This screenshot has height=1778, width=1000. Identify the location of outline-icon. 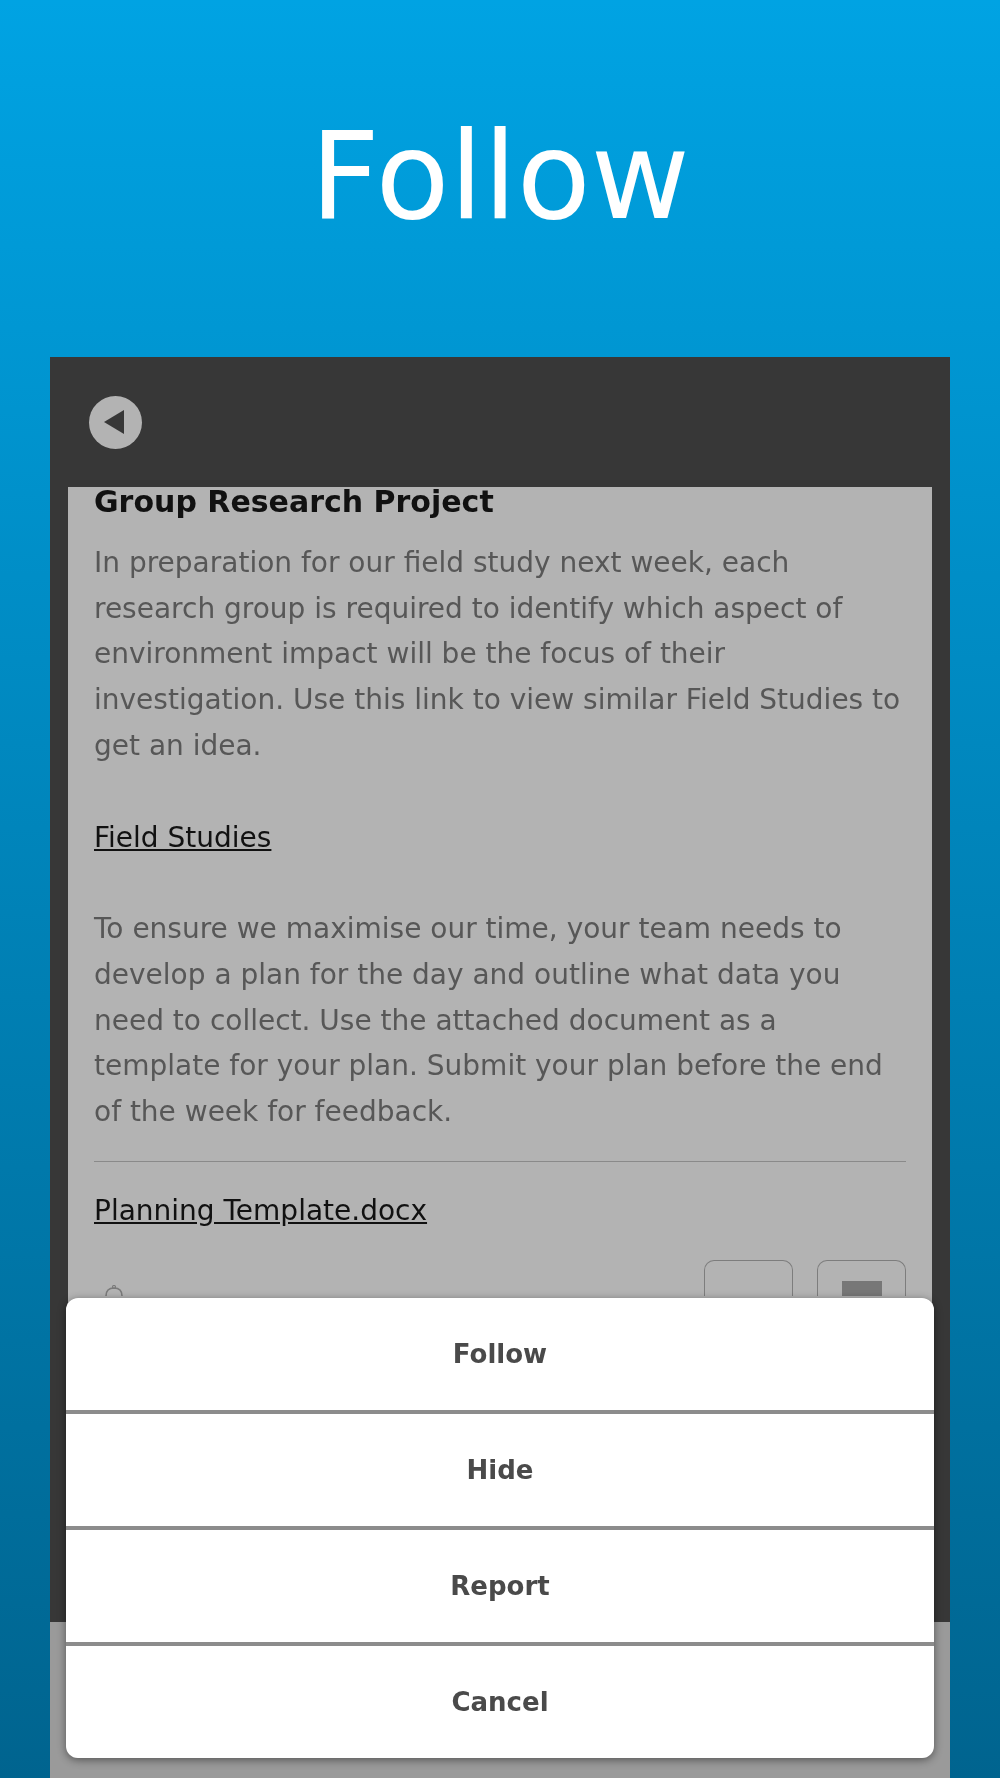
(114, 1291).